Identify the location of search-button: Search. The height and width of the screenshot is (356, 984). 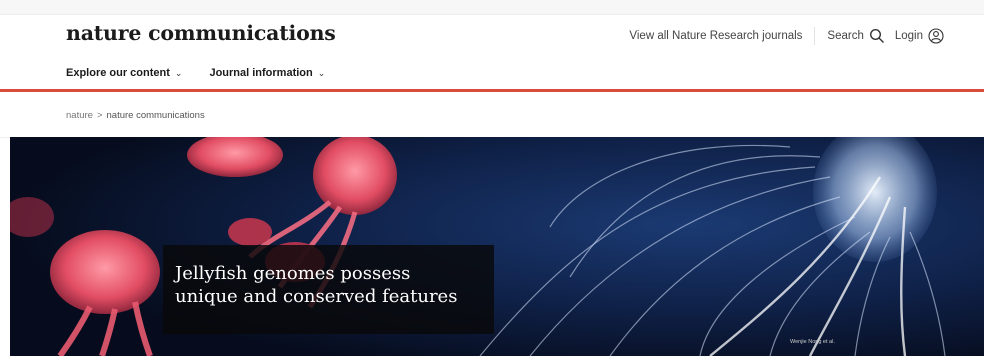
(855, 36).